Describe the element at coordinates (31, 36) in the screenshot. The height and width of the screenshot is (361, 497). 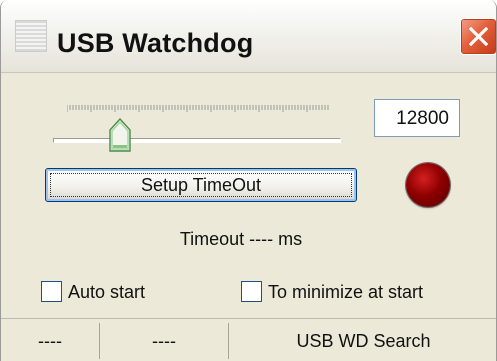
I see `app-icon` at that location.